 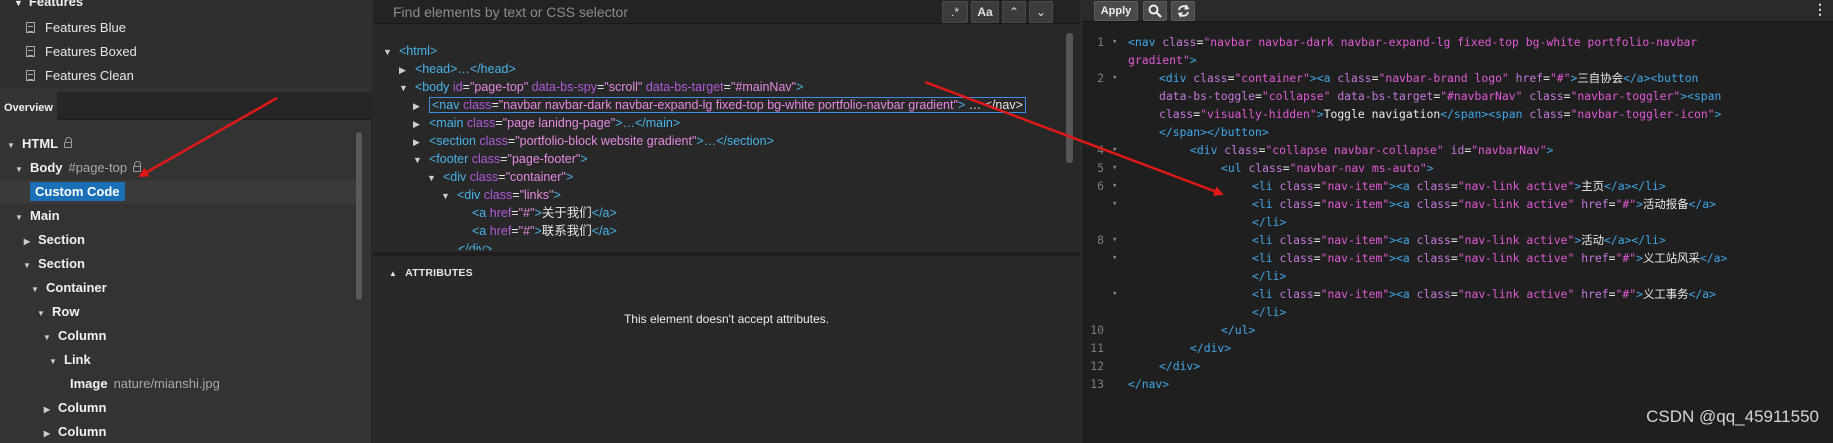 I want to click on panel-divider, so click(x=726, y=254).